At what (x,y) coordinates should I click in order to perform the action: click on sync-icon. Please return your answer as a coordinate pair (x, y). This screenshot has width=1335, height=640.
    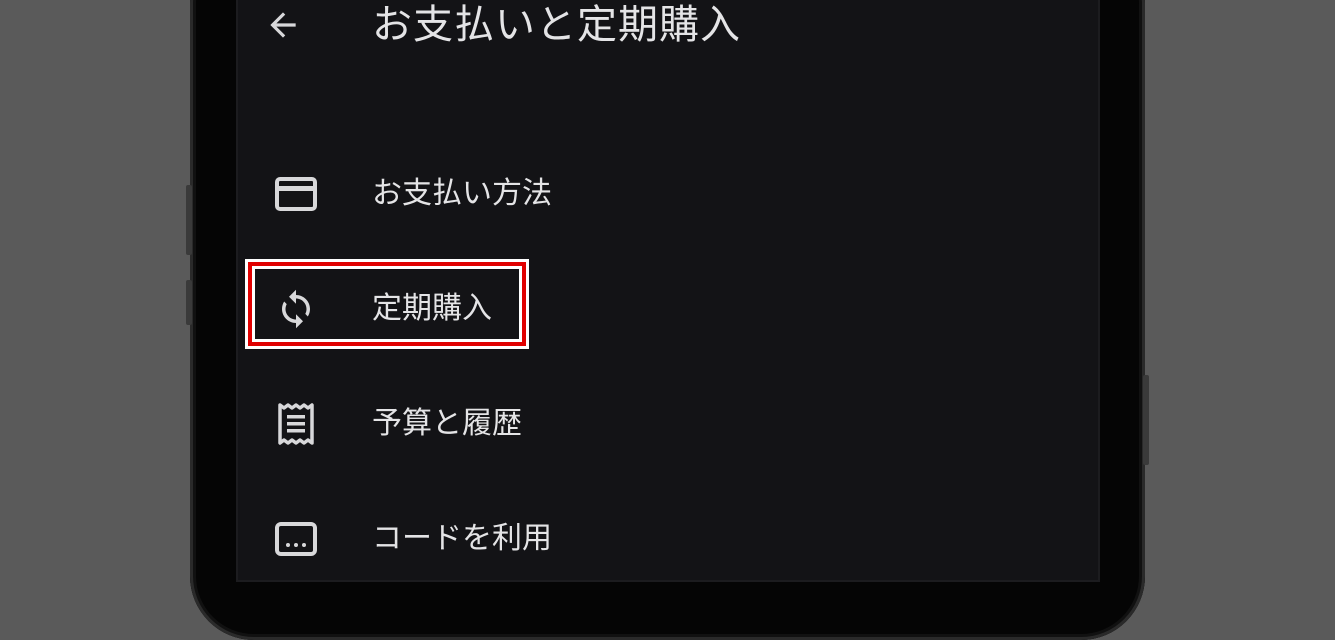
    Looking at the image, I should click on (296, 309).